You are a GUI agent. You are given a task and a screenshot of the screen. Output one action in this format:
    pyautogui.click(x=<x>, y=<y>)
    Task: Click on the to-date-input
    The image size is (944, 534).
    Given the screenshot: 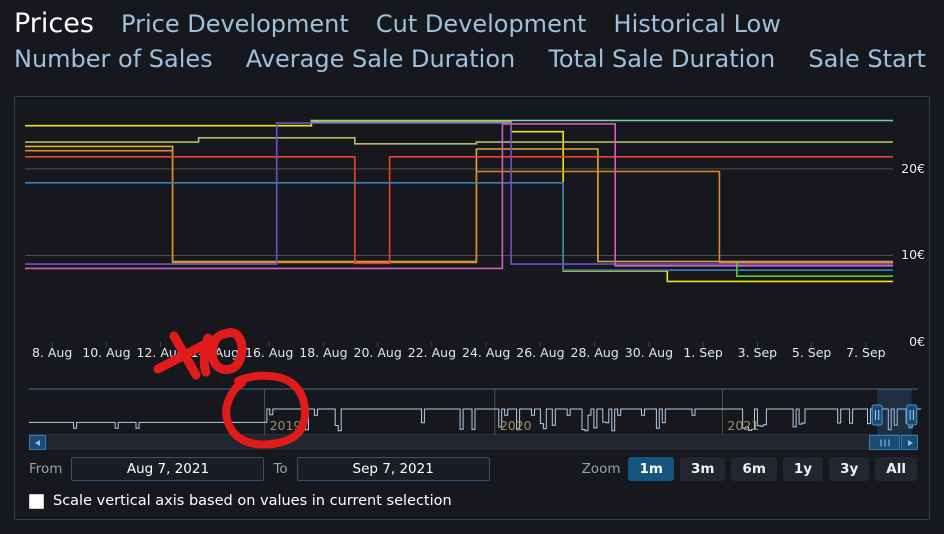 What is the action you would take?
    pyautogui.click(x=393, y=469)
    